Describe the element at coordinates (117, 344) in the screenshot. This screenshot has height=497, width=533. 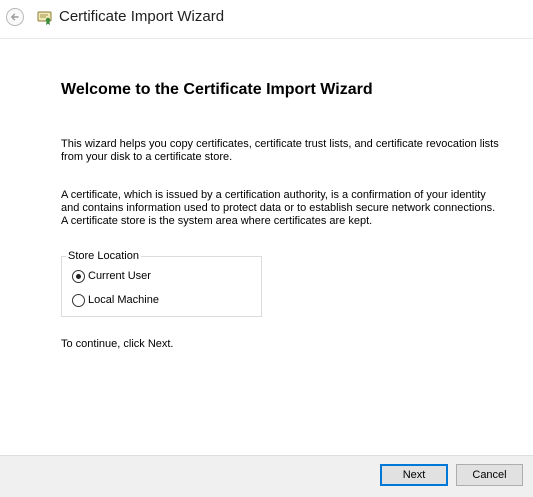
I see `continue-instruction: To continue, click Next.` at that location.